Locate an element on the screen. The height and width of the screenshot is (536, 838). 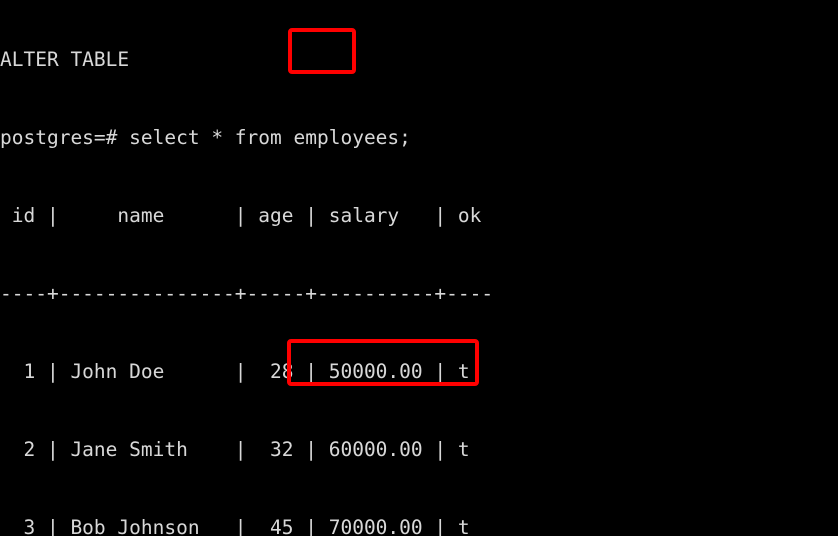
table-row: 2 | Jane Smith | 32 | 60000.00 | t is located at coordinates (235, 449).